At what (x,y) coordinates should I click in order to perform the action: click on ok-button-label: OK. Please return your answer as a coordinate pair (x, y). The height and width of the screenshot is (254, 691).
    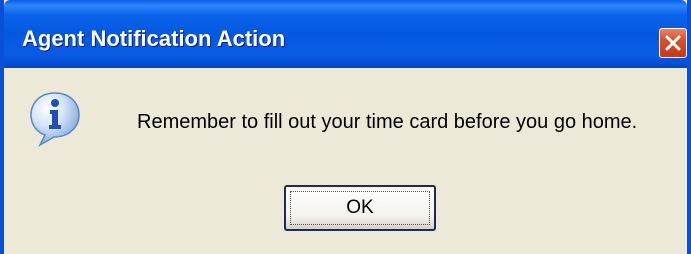
    Looking at the image, I should click on (360, 207).